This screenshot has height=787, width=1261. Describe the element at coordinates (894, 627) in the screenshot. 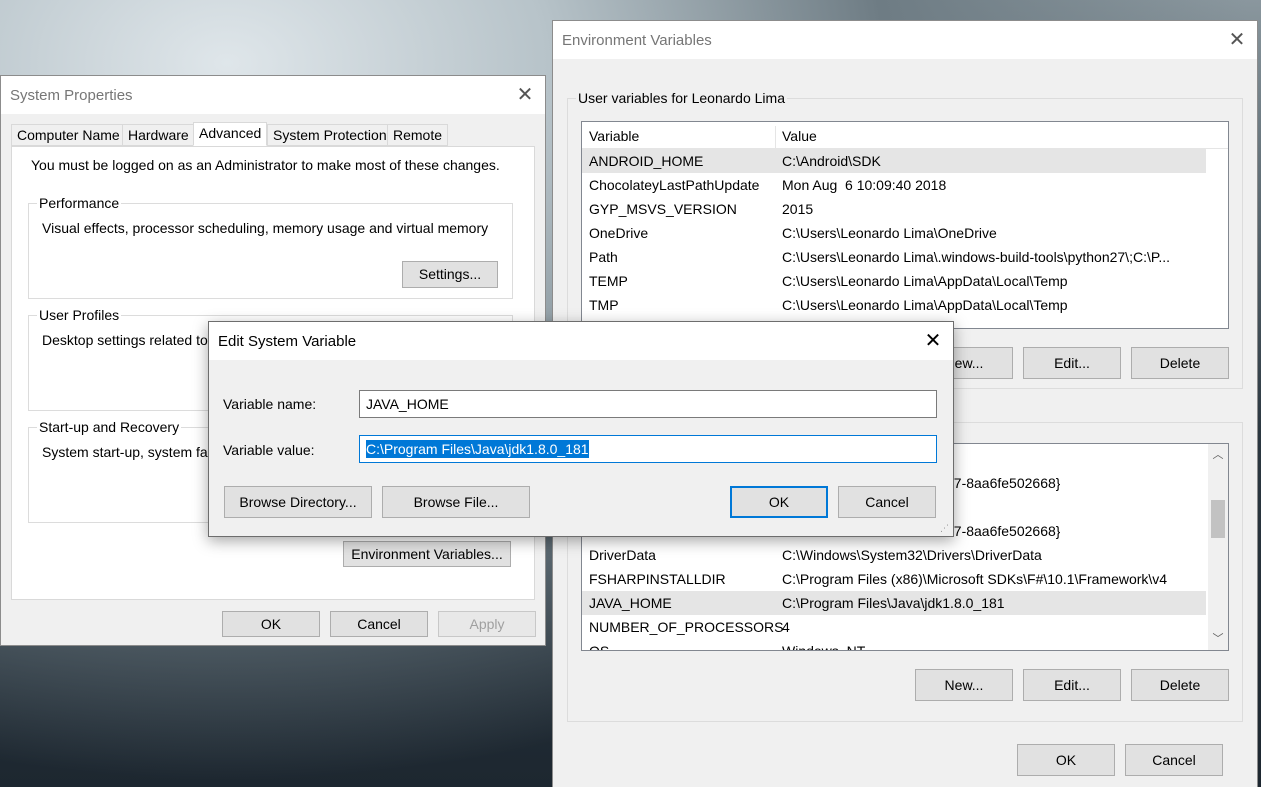

I see `list-item: NUMBER_OF_PROCESSORS 4` at that location.